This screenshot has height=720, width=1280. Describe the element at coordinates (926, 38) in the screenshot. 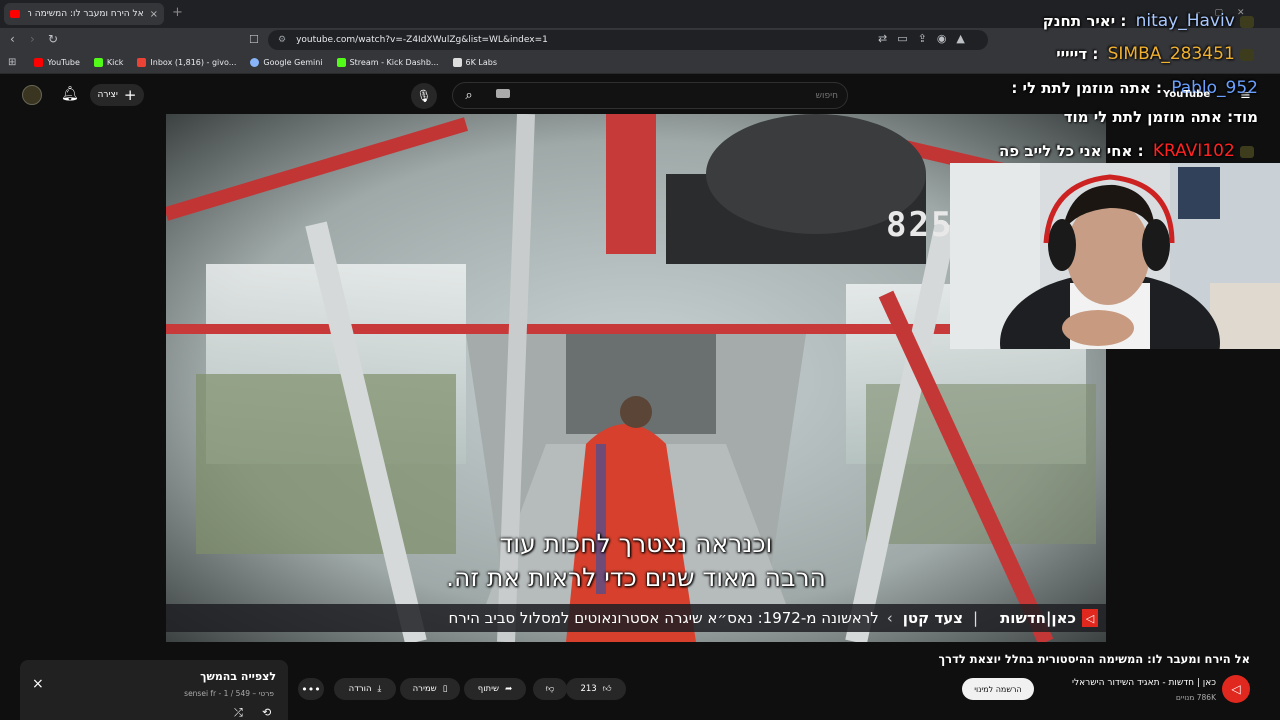

I see `extension-icons: ⇄▭⇪◉▲` at that location.